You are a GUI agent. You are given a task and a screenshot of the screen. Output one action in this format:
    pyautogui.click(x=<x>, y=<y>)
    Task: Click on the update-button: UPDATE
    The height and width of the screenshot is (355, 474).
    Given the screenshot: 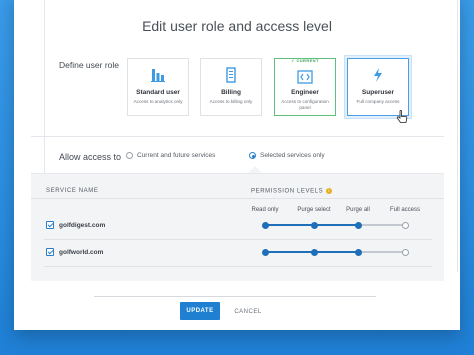 What is the action you would take?
    pyautogui.click(x=200, y=311)
    